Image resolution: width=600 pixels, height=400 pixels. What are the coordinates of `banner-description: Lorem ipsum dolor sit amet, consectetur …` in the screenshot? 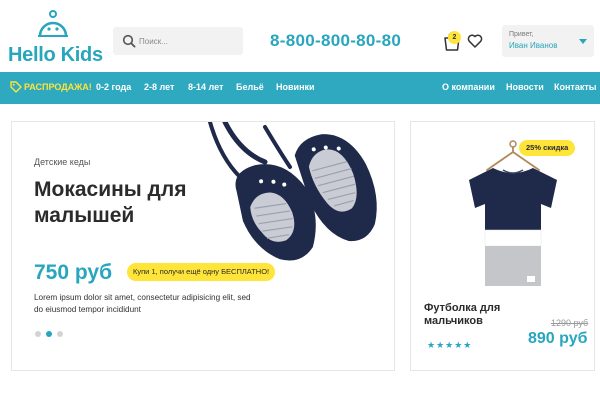 It's located at (142, 303).